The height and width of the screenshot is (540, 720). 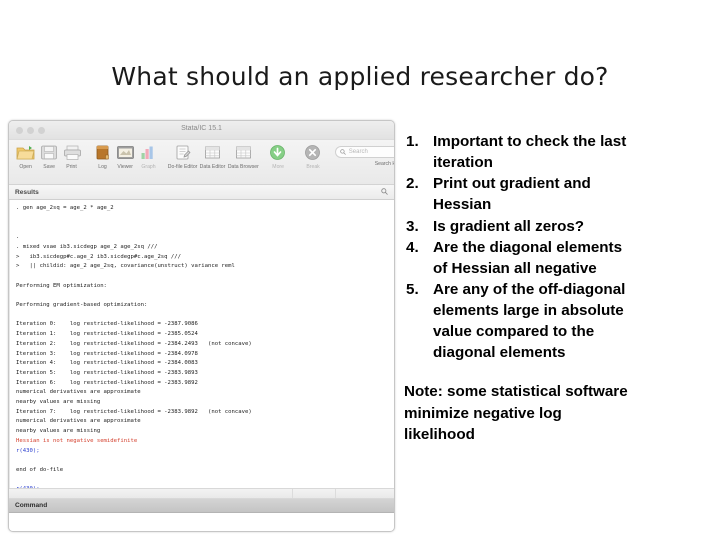 I want to click on viewer-window-icon, so click(x=125, y=152).